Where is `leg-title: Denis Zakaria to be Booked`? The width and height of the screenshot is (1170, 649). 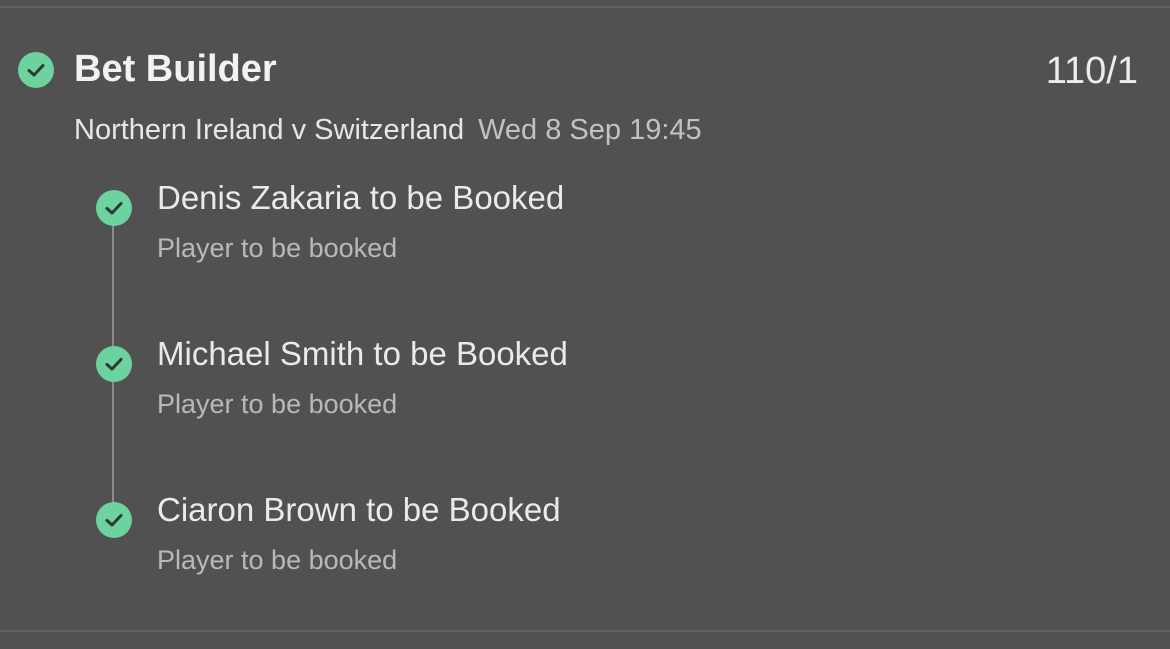
leg-title: Denis Zakaria to be Booked is located at coordinates (361, 197).